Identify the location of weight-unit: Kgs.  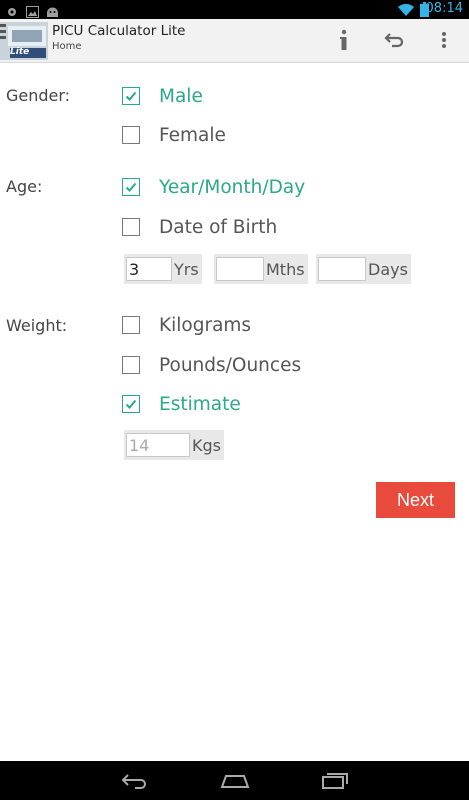
(206, 445).